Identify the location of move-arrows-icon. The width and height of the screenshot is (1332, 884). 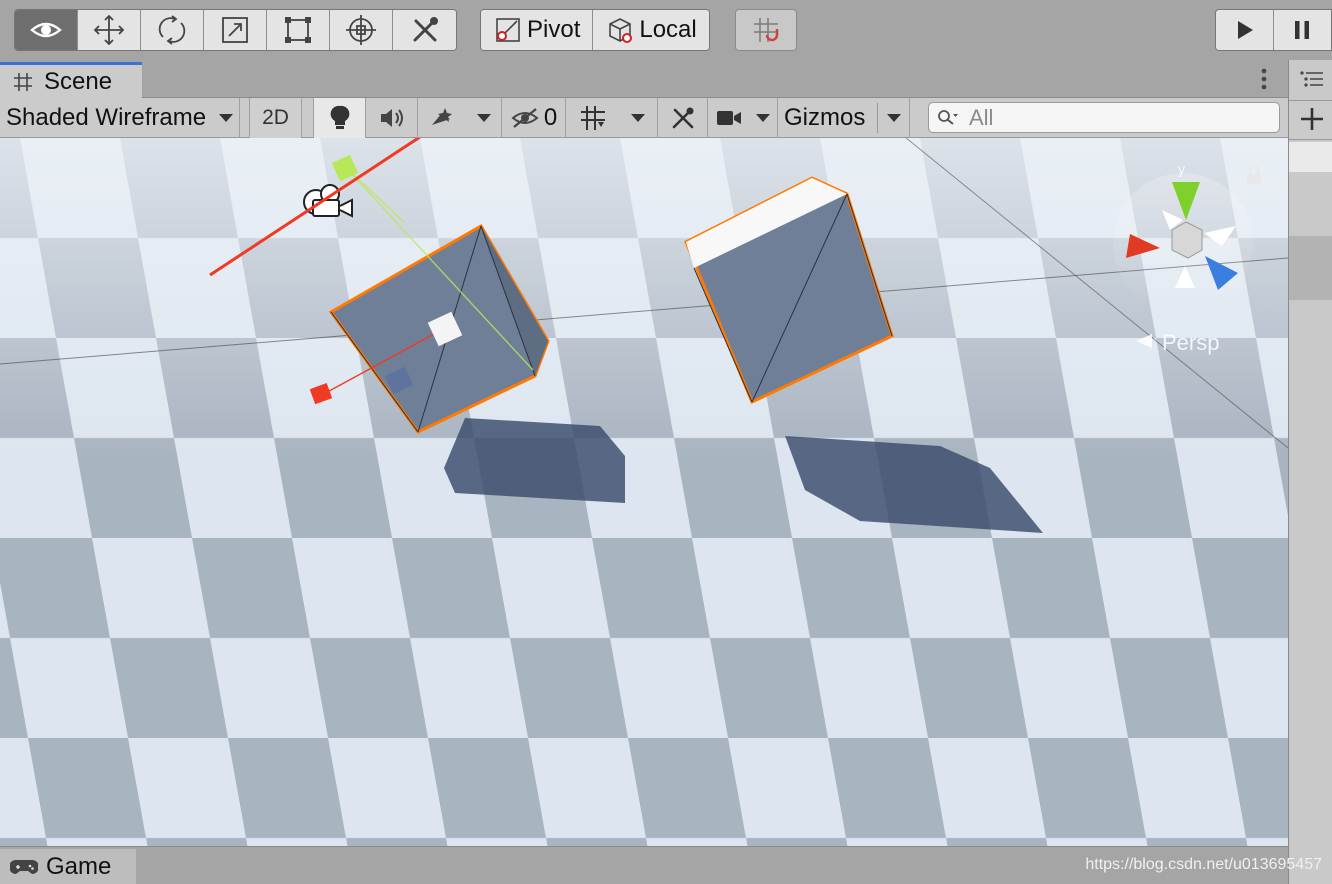
(109, 30).